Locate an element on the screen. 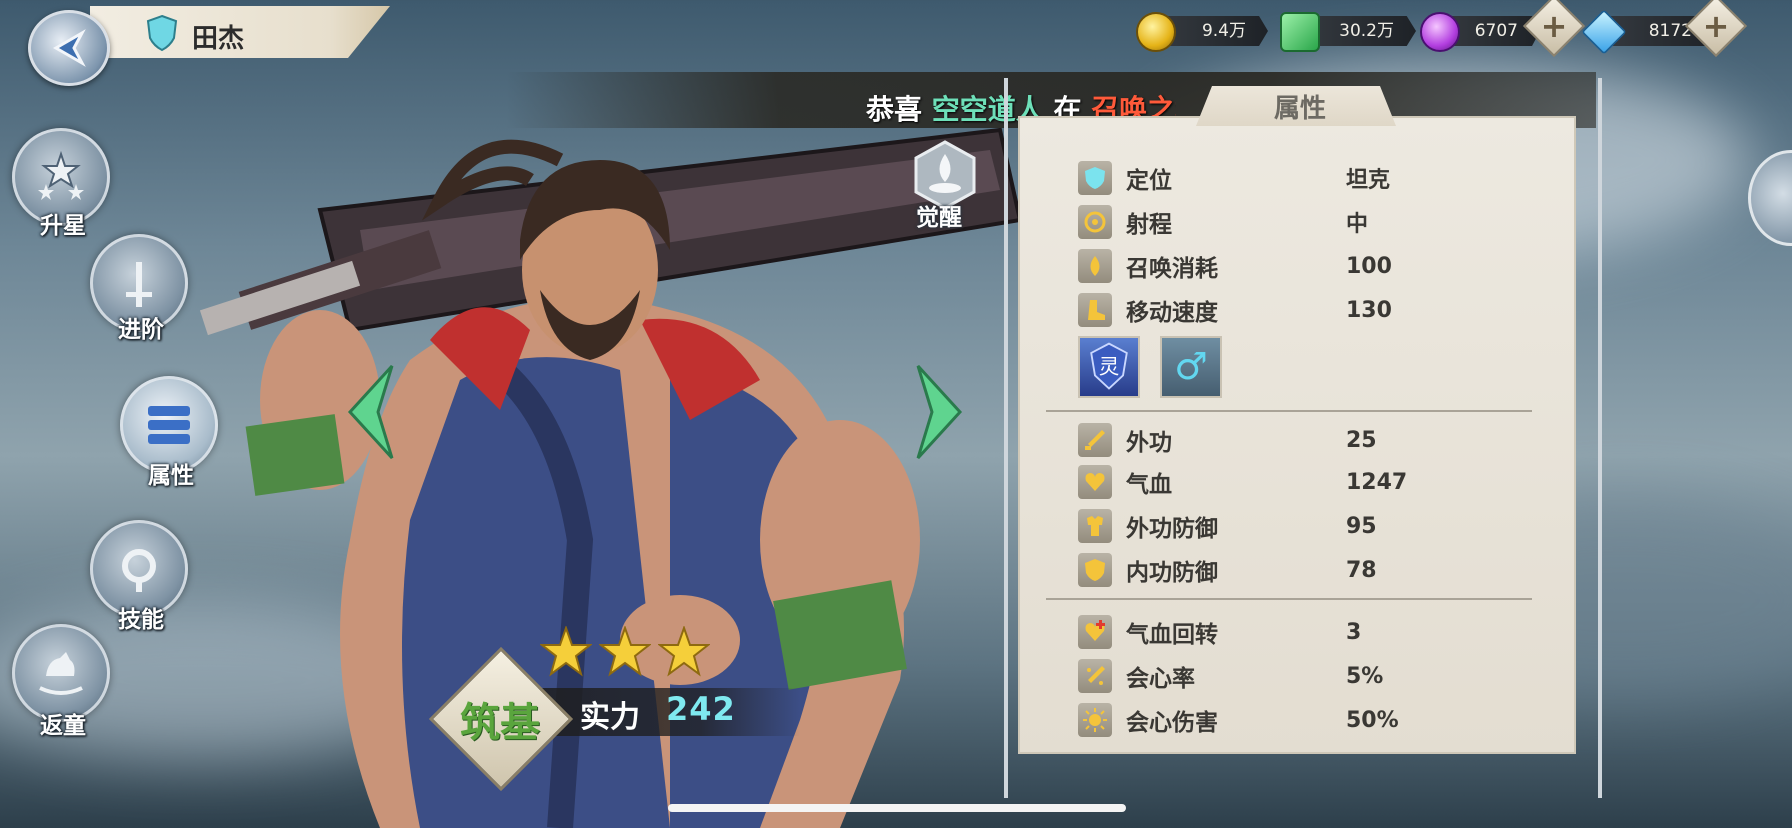 The image size is (1792, 828). info-label: 移动速度 is located at coordinates (1172, 313).